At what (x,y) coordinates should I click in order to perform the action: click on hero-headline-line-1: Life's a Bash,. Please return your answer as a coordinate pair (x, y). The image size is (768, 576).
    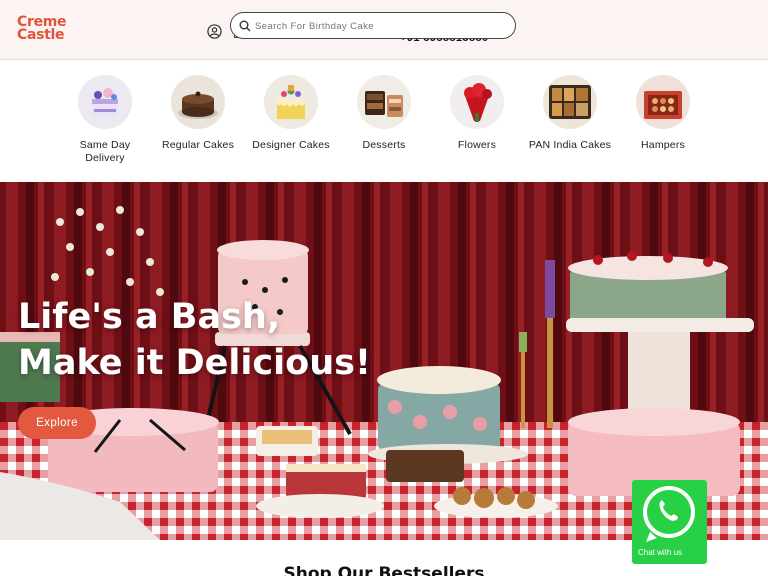
    Looking at the image, I should click on (149, 317).